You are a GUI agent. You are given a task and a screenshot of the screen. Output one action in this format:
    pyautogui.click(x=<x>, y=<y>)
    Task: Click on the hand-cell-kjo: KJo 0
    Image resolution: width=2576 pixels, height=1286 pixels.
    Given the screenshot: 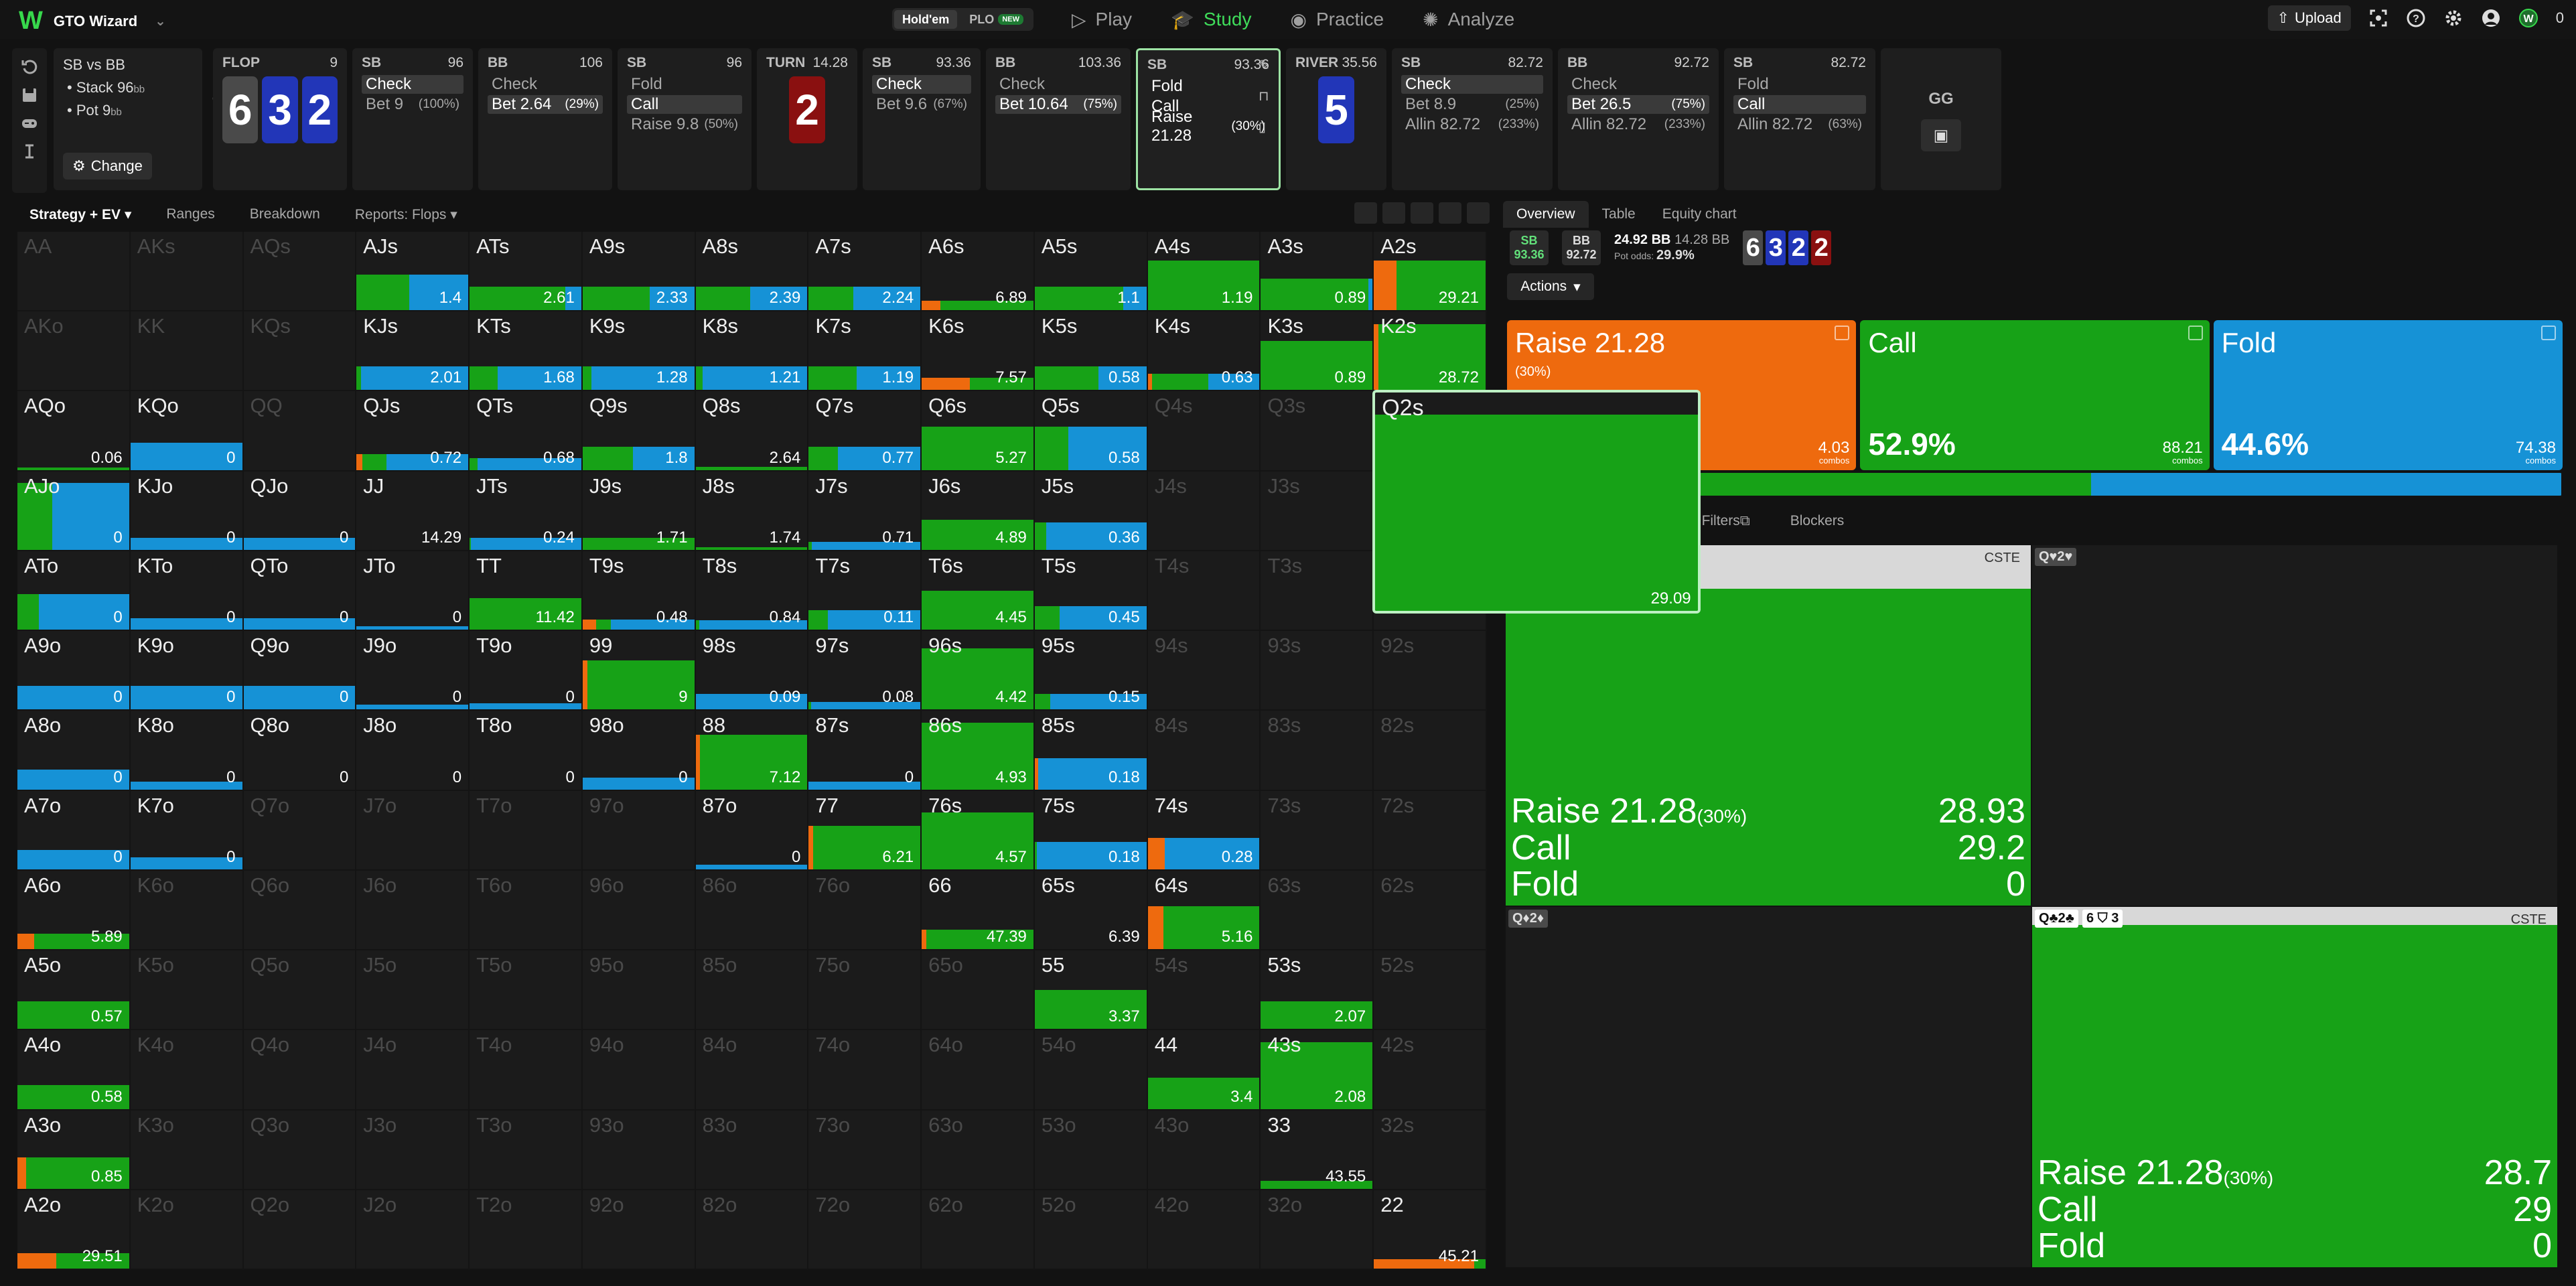 What is the action you would take?
    pyautogui.click(x=187, y=511)
    